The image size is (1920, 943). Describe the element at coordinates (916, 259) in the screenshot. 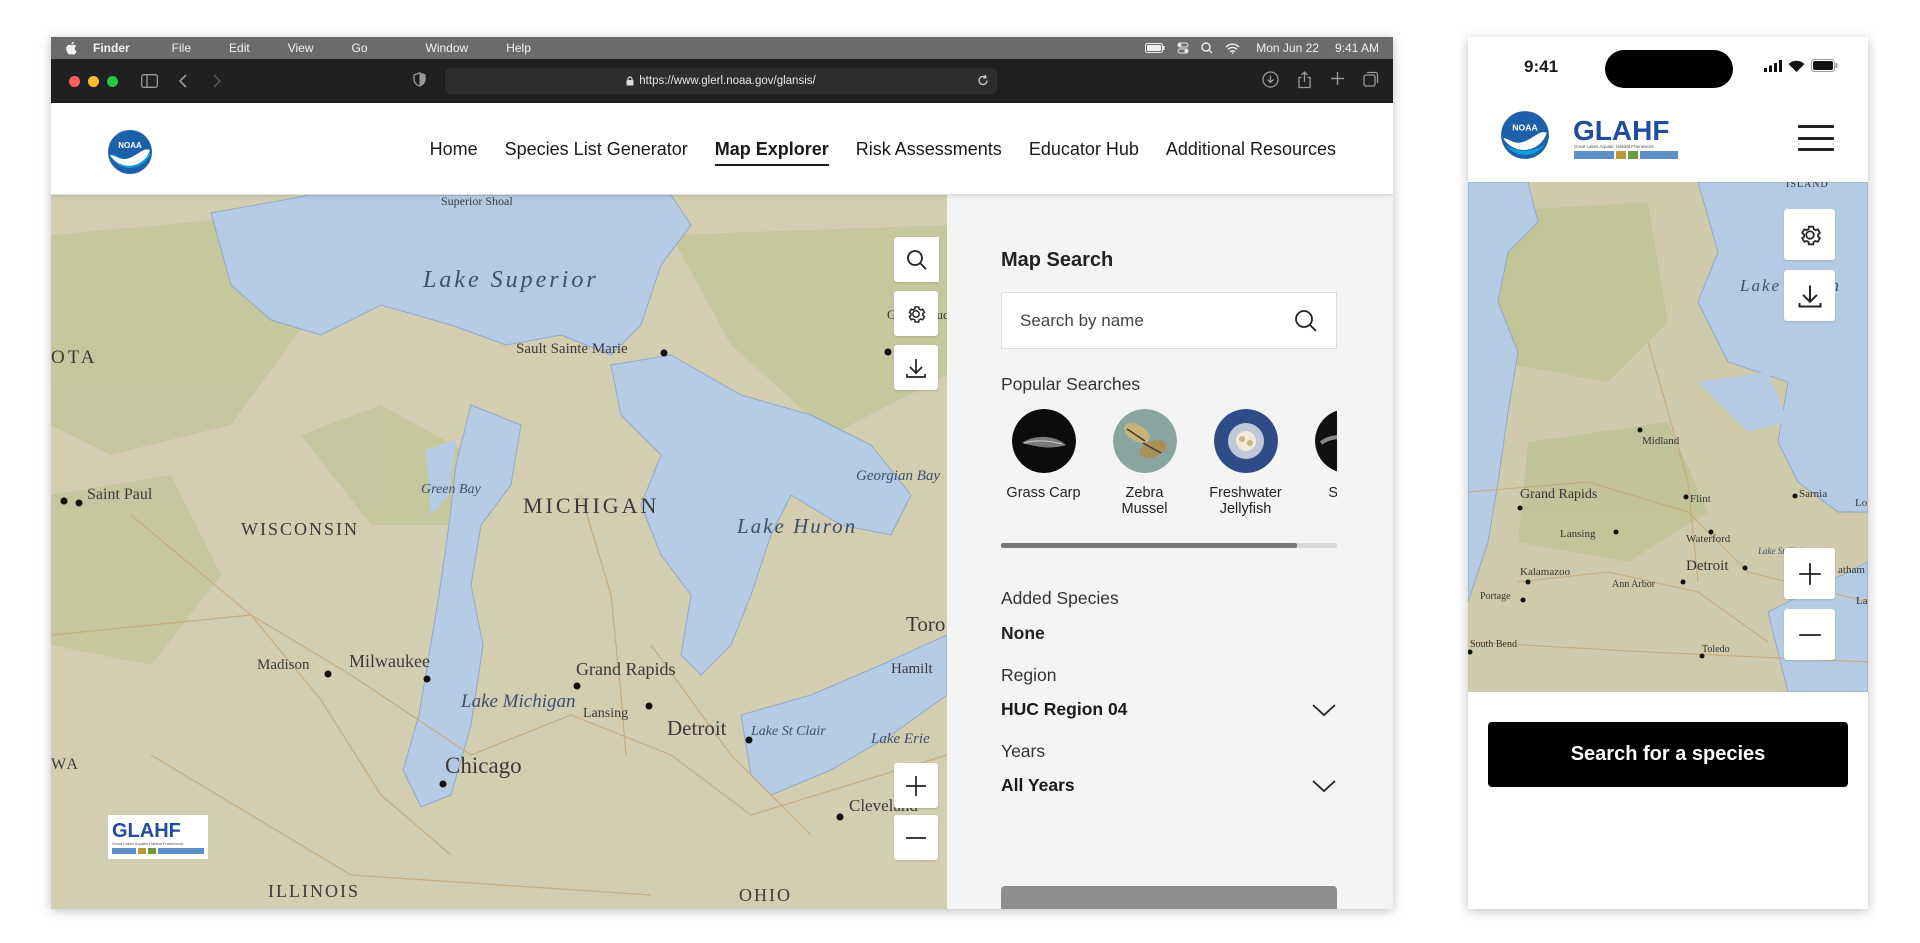

I see `map-search-button` at that location.